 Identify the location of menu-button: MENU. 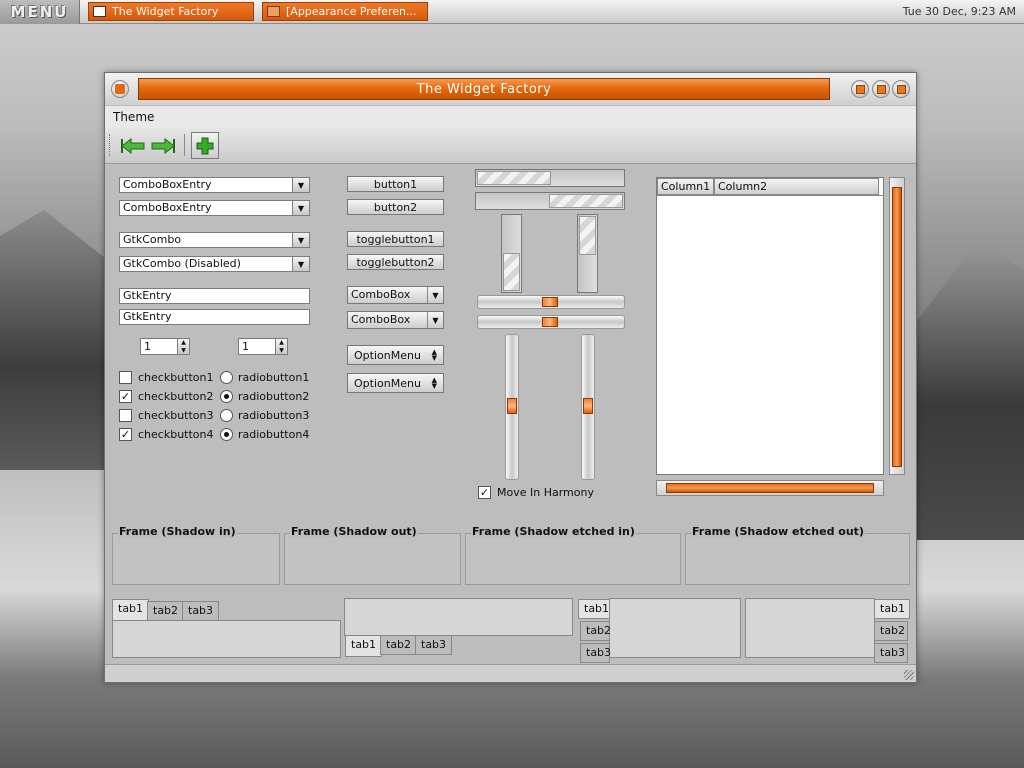
(40, 12).